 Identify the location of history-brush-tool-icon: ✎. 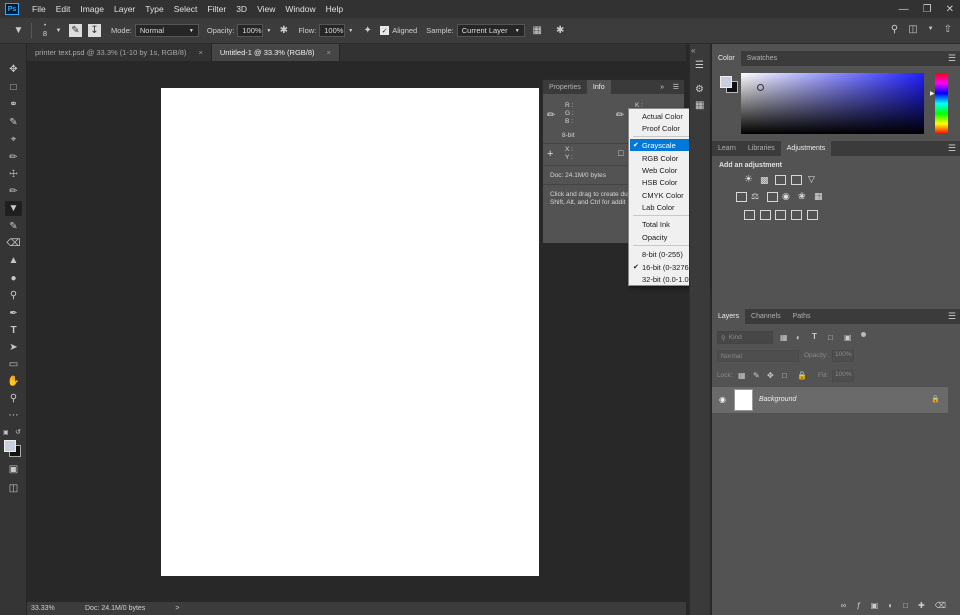
(13, 226).